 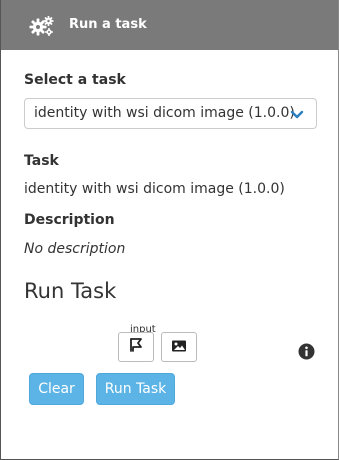 I want to click on chevron-down-icon, so click(x=297, y=113).